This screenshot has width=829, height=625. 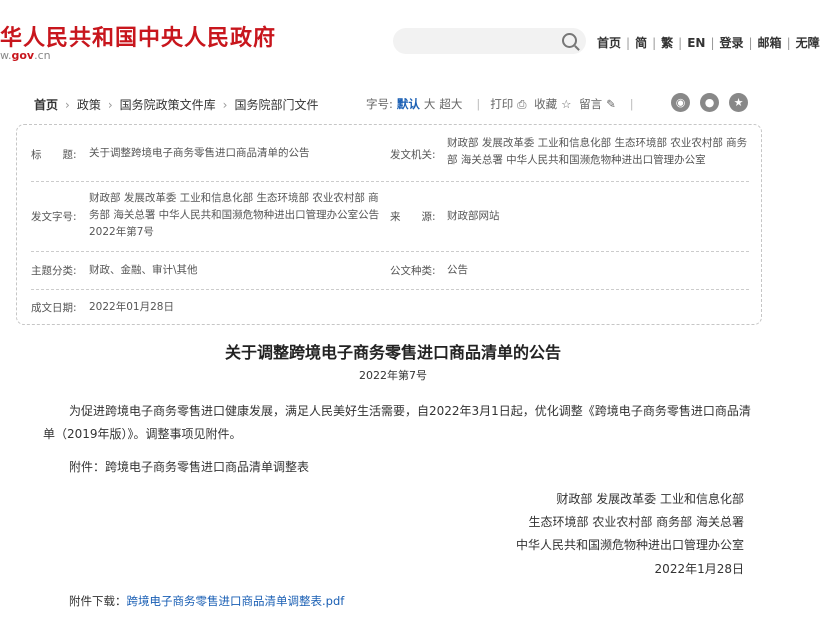 I want to click on meta-row-category: 主题分类: 财政、金融、审计\其他 公文种类: 公告, so click(x=390, y=270).